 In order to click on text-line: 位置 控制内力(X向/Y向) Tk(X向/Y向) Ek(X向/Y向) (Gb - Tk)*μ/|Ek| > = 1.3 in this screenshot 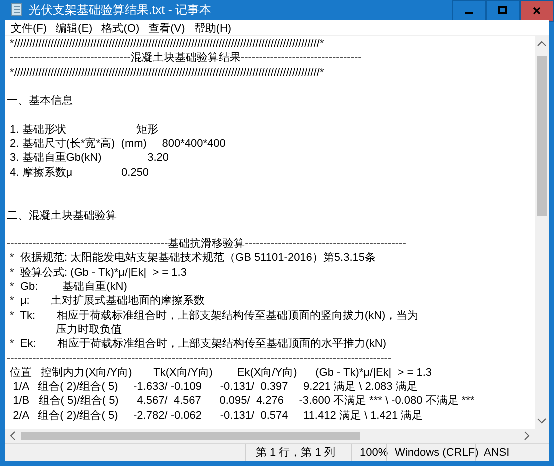, I will do `click(220, 372)`.